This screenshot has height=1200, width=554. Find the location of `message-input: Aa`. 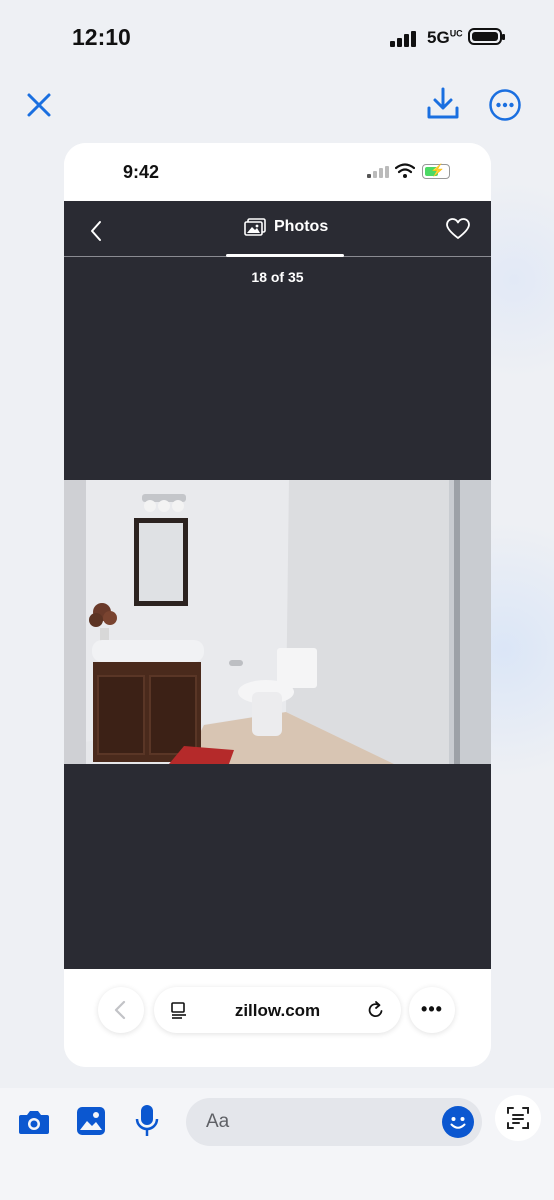

message-input: Aa is located at coordinates (334, 1122).